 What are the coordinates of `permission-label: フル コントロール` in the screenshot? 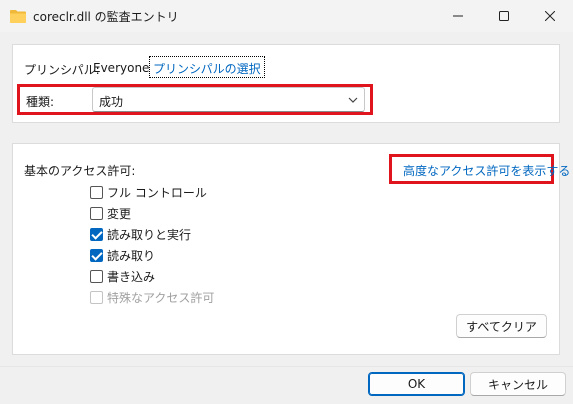 It's located at (157, 192).